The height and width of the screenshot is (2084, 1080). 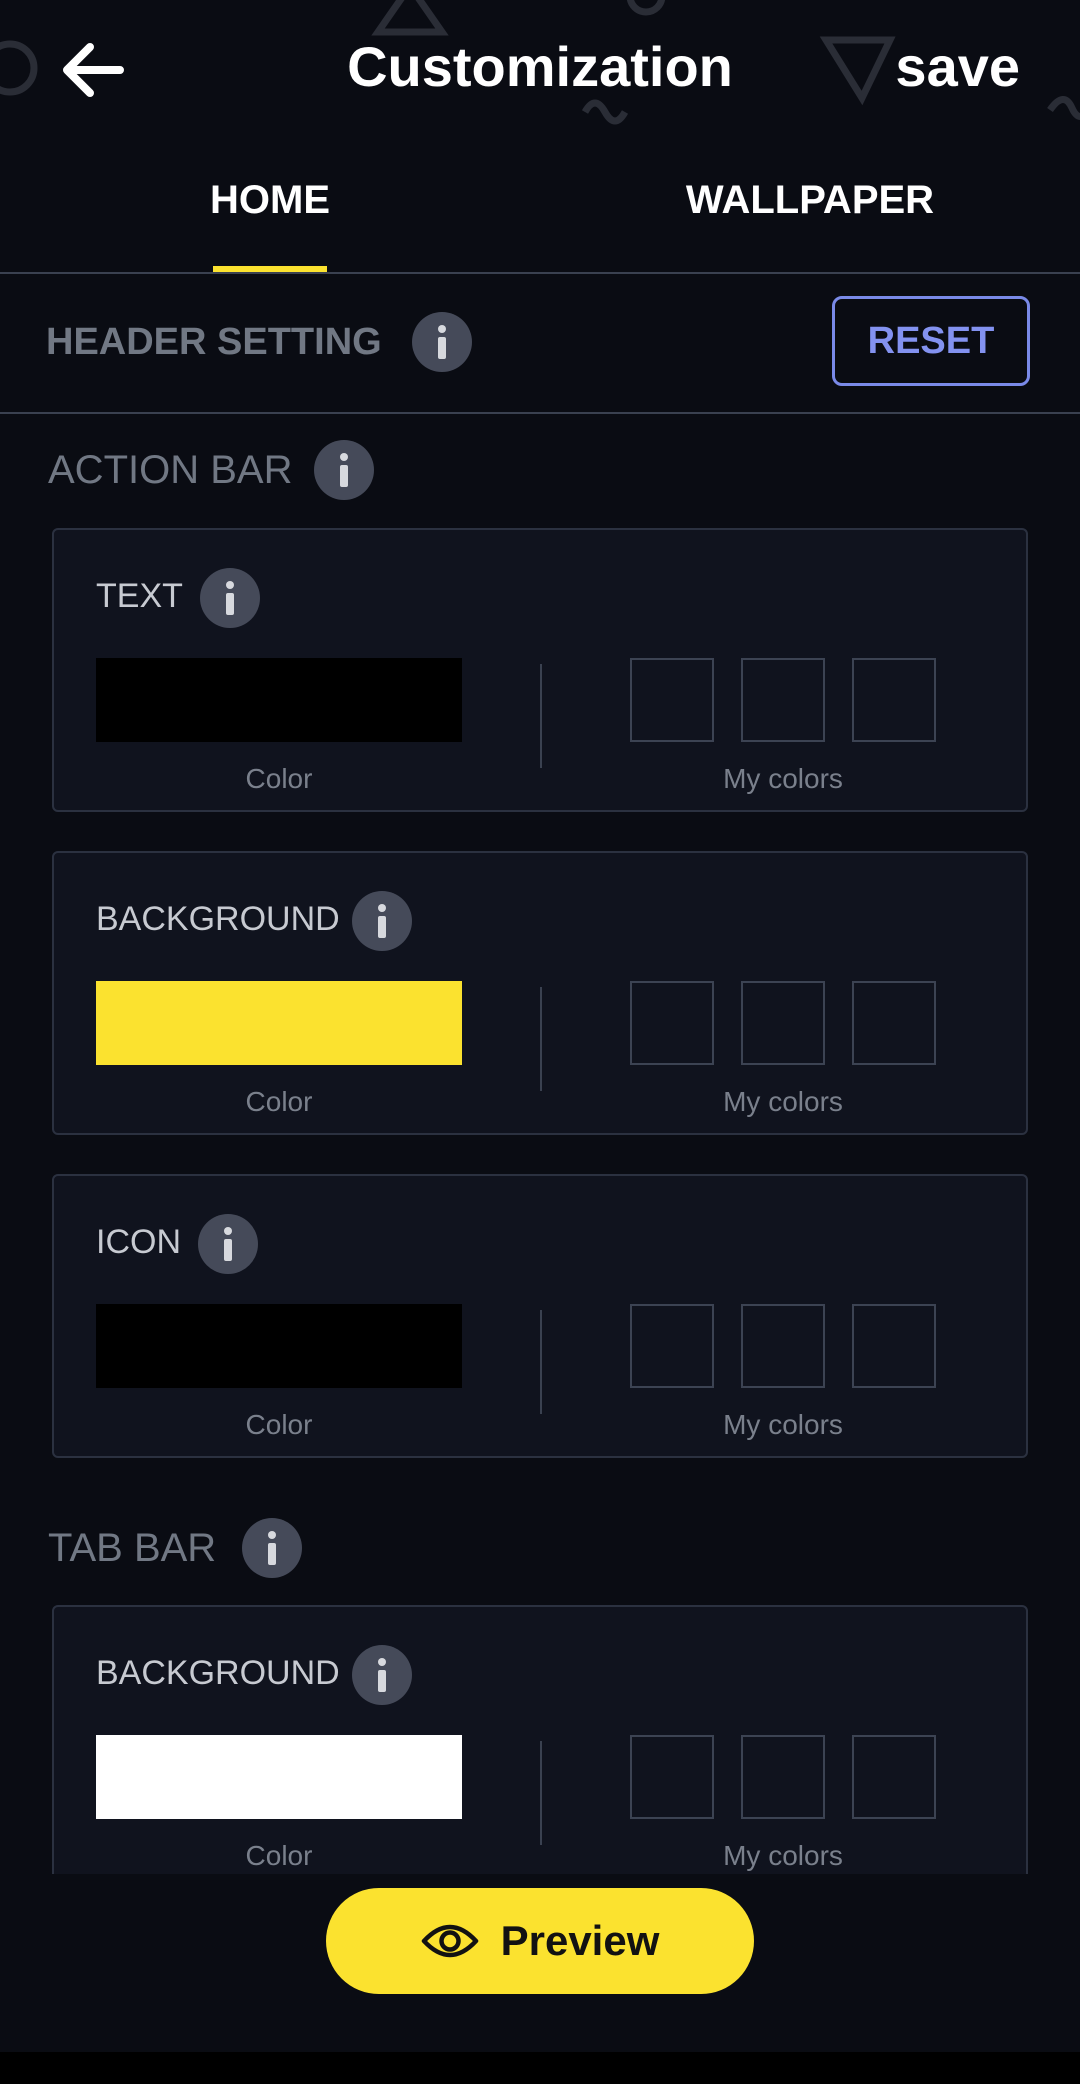 What do you see at coordinates (138, 1242) in the screenshot?
I see `card-label: ICON` at bounding box center [138, 1242].